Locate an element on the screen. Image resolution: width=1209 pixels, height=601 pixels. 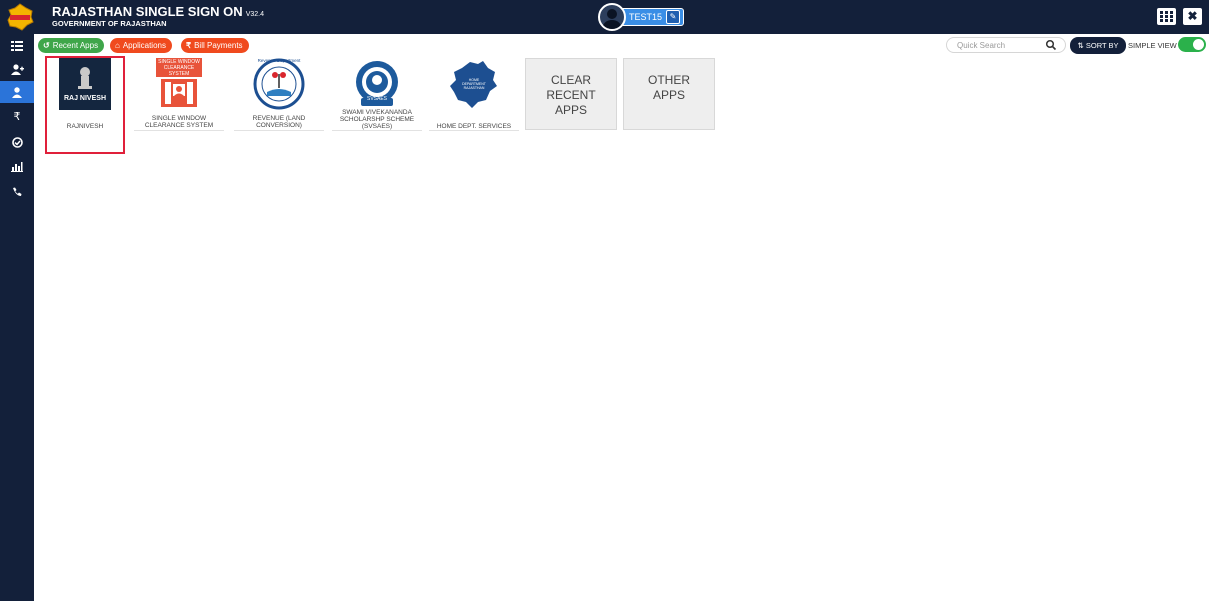
clear-recent-apps-button: CLEAR RECENT APPS is located at coordinates (571, 94).